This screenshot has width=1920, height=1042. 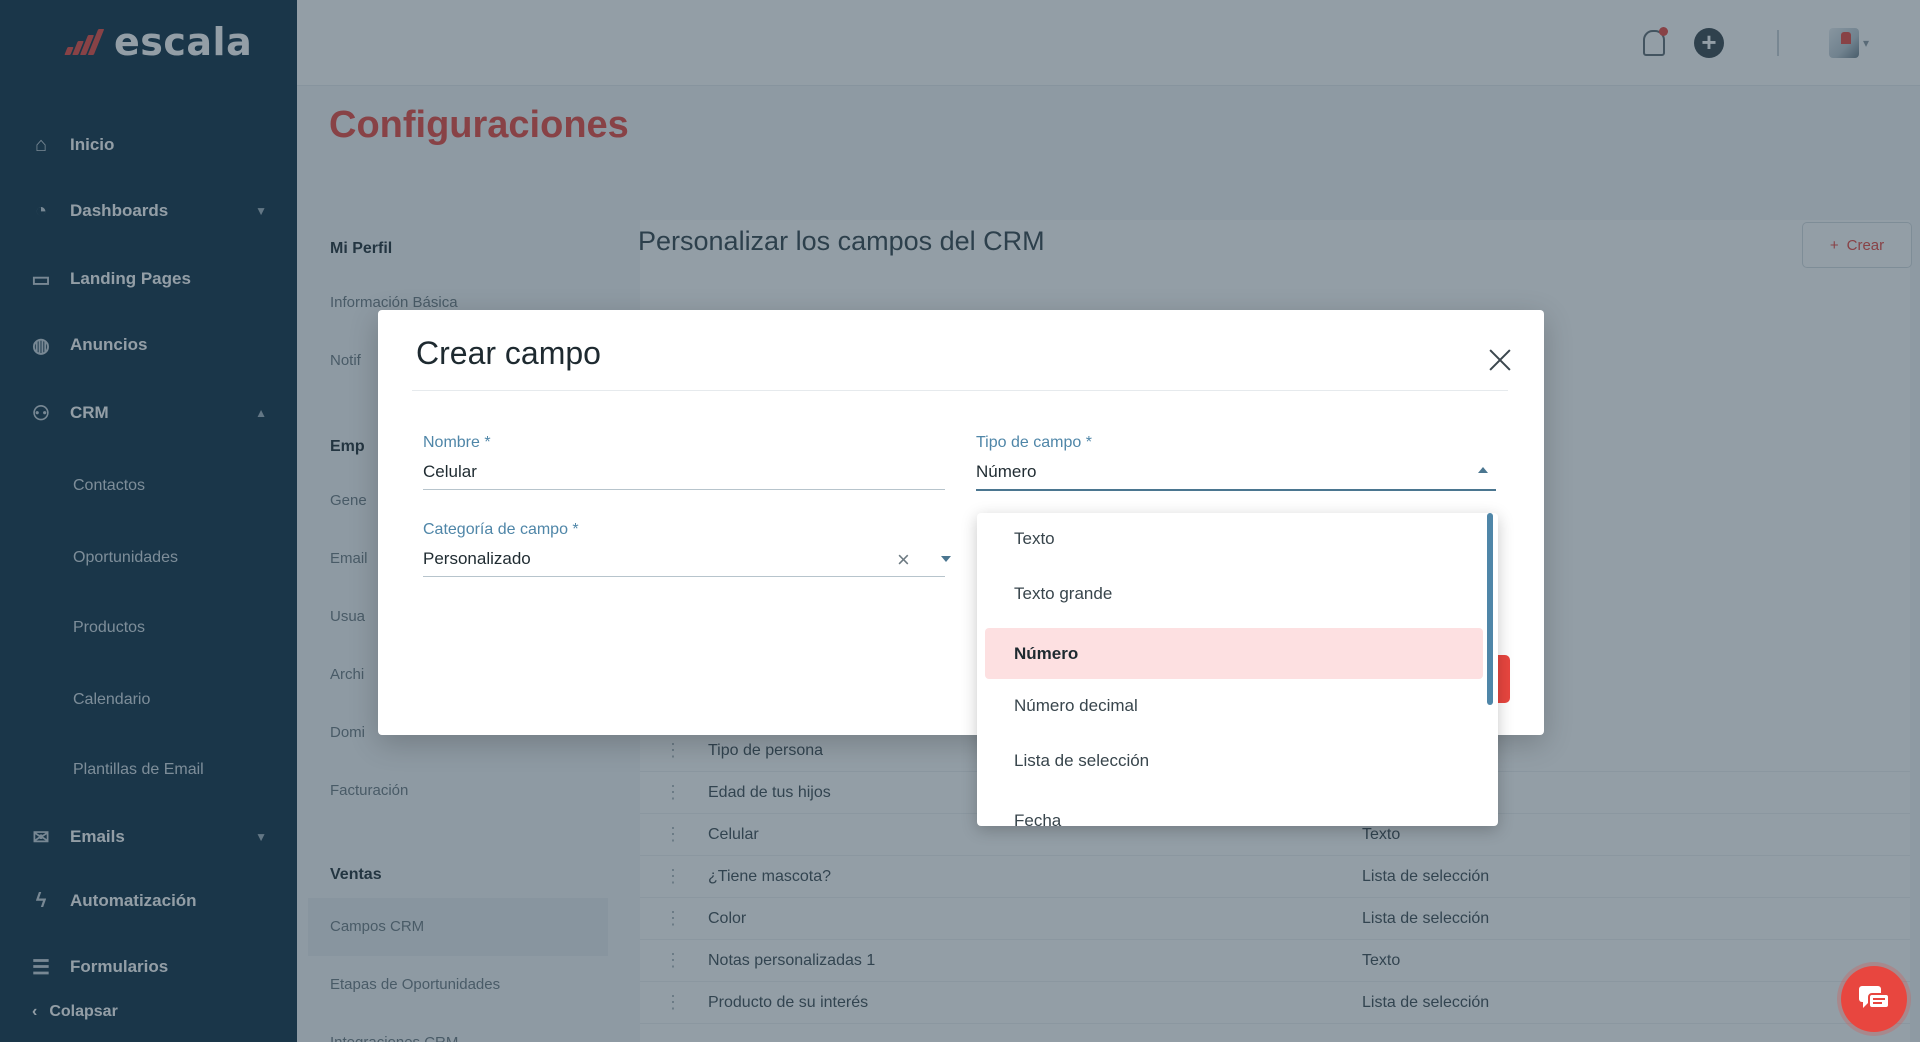 I want to click on modal-divider, so click(x=960, y=390).